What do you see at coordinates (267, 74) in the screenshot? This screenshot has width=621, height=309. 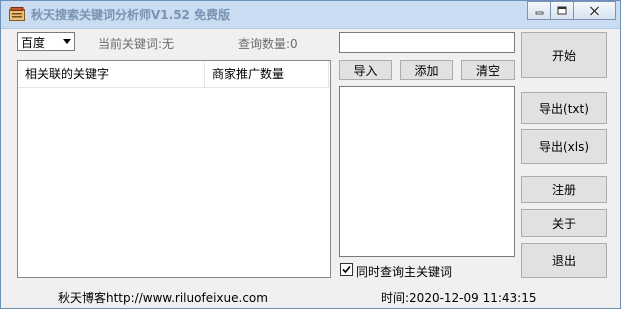 I see `column-header-promotion-count: 商家推广数量` at bounding box center [267, 74].